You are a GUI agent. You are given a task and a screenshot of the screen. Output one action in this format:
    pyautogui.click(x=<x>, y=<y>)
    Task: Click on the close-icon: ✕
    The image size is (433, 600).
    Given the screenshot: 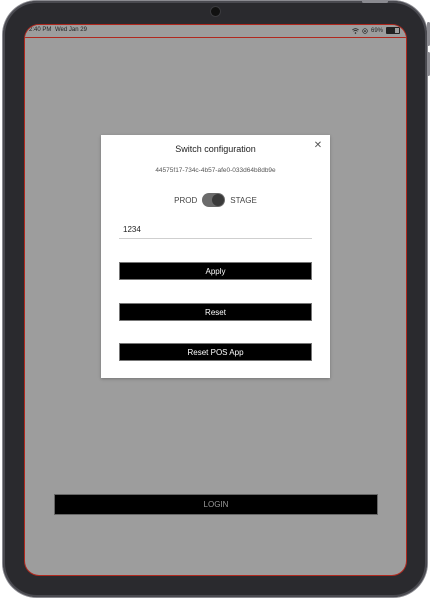 What is the action you would take?
    pyautogui.click(x=318, y=146)
    